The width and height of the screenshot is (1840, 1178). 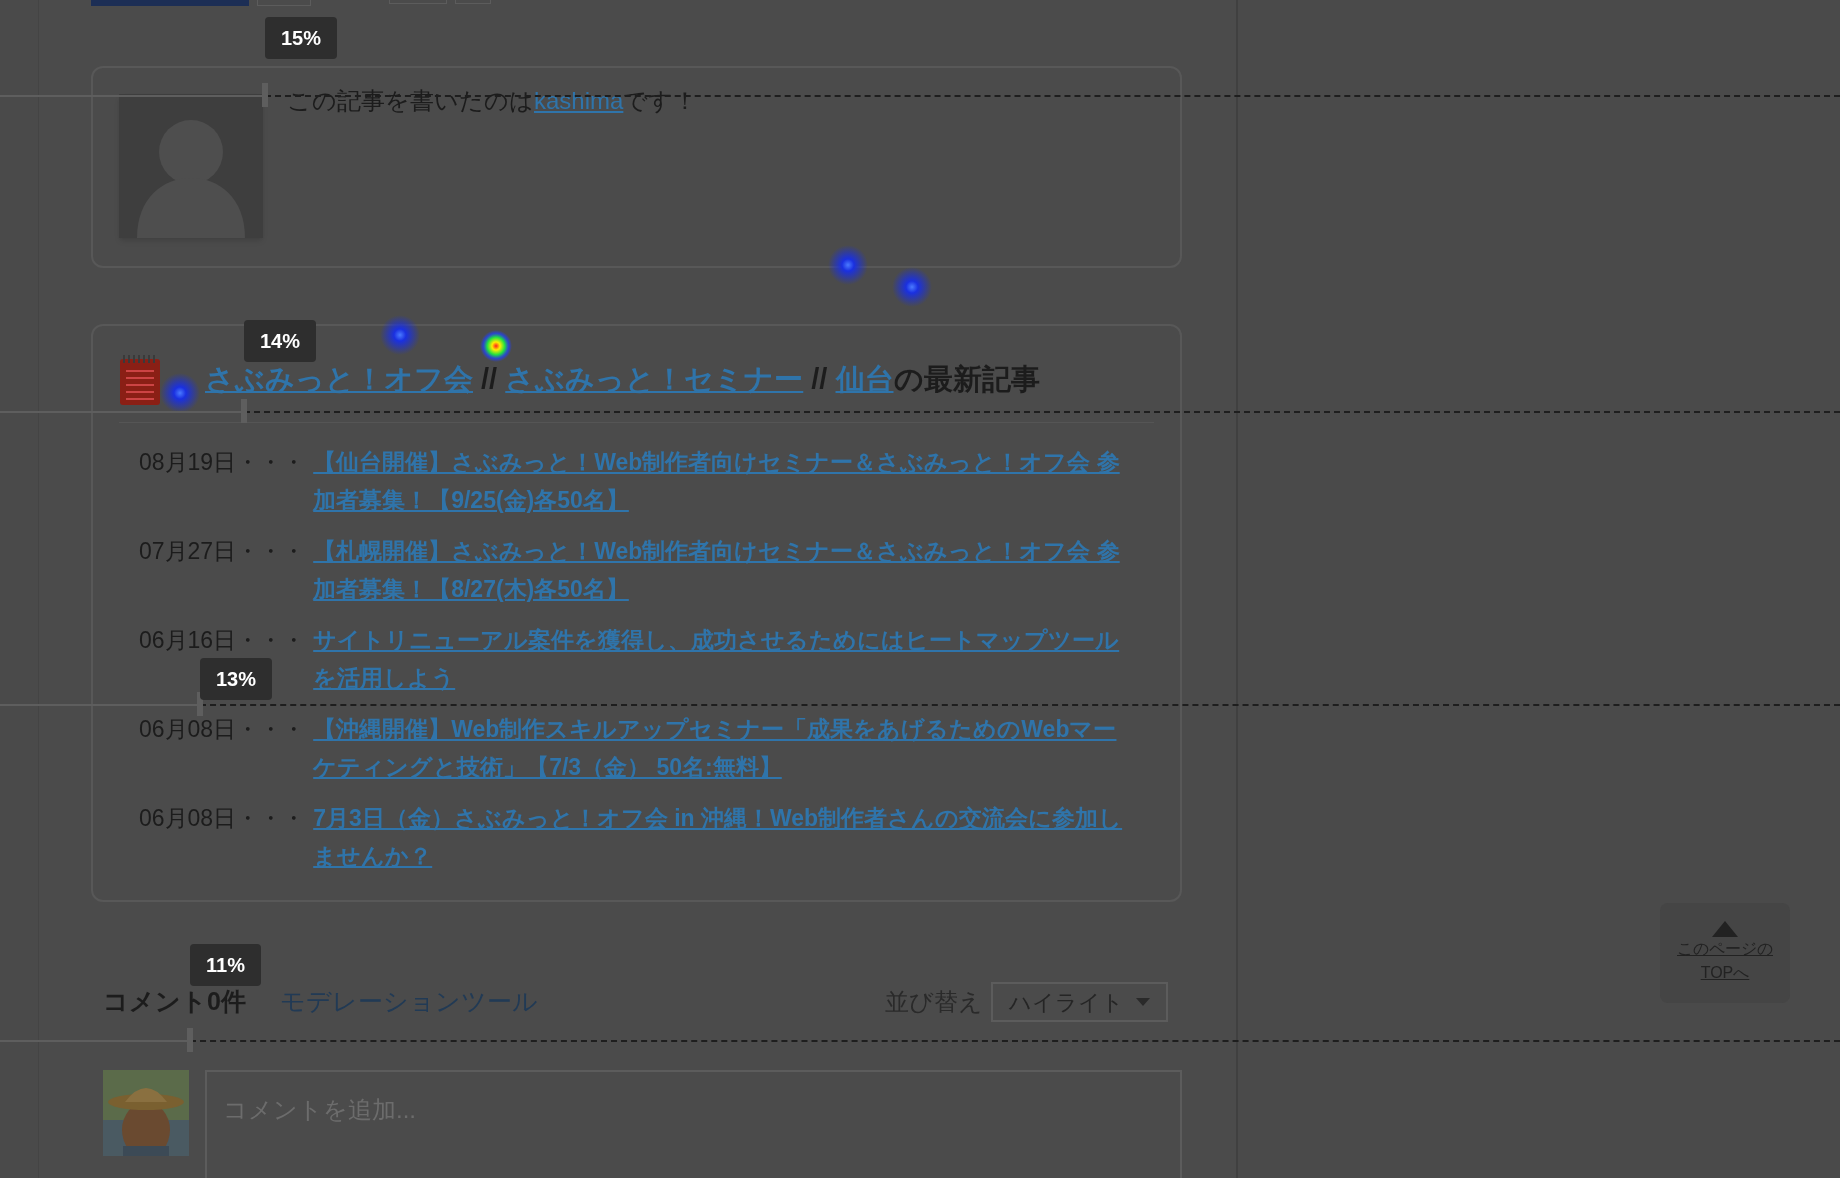 I want to click on scroll-depth-tooltip: 15%, so click(x=301, y=38).